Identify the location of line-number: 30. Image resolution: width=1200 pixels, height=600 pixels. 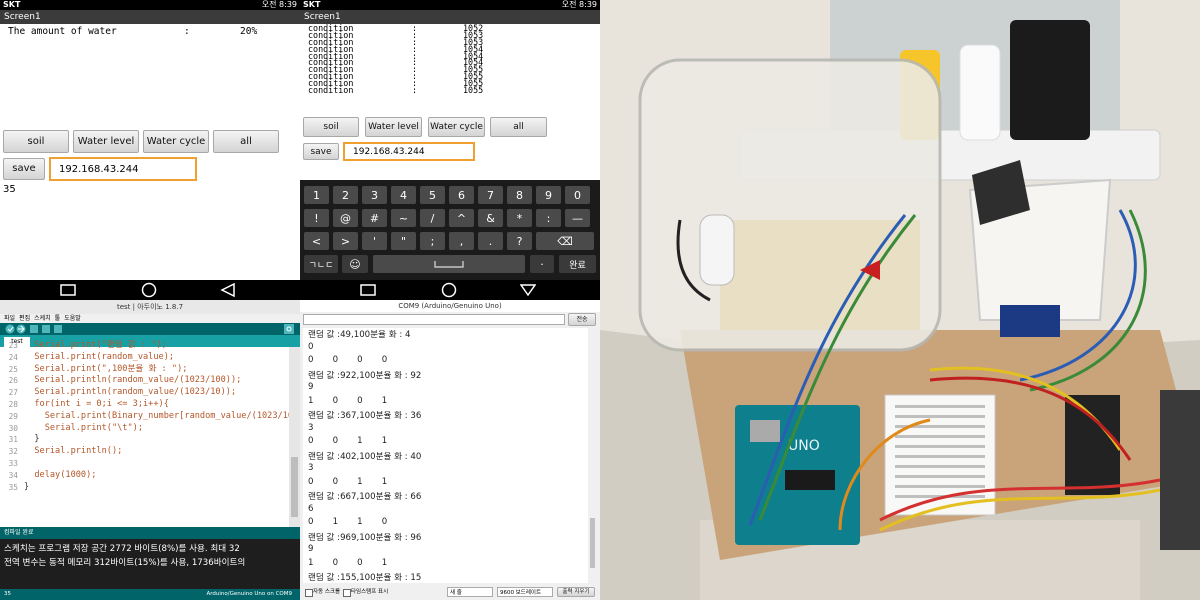
(13, 428).